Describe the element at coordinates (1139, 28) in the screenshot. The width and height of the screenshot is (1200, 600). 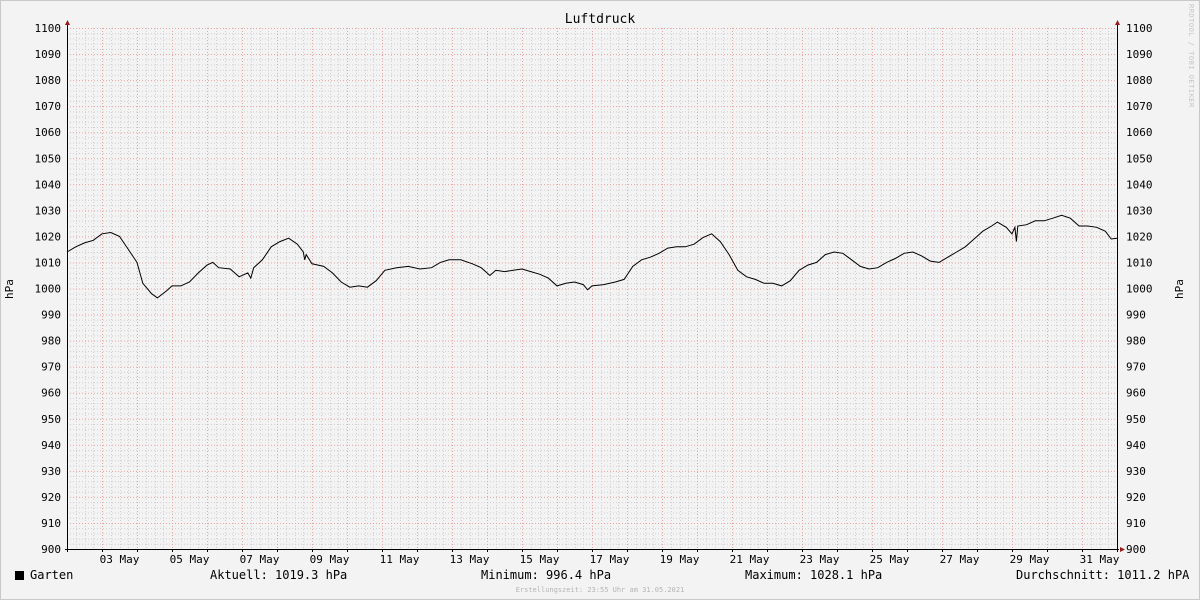
I see `y-tick-label-right: 1100` at that location.